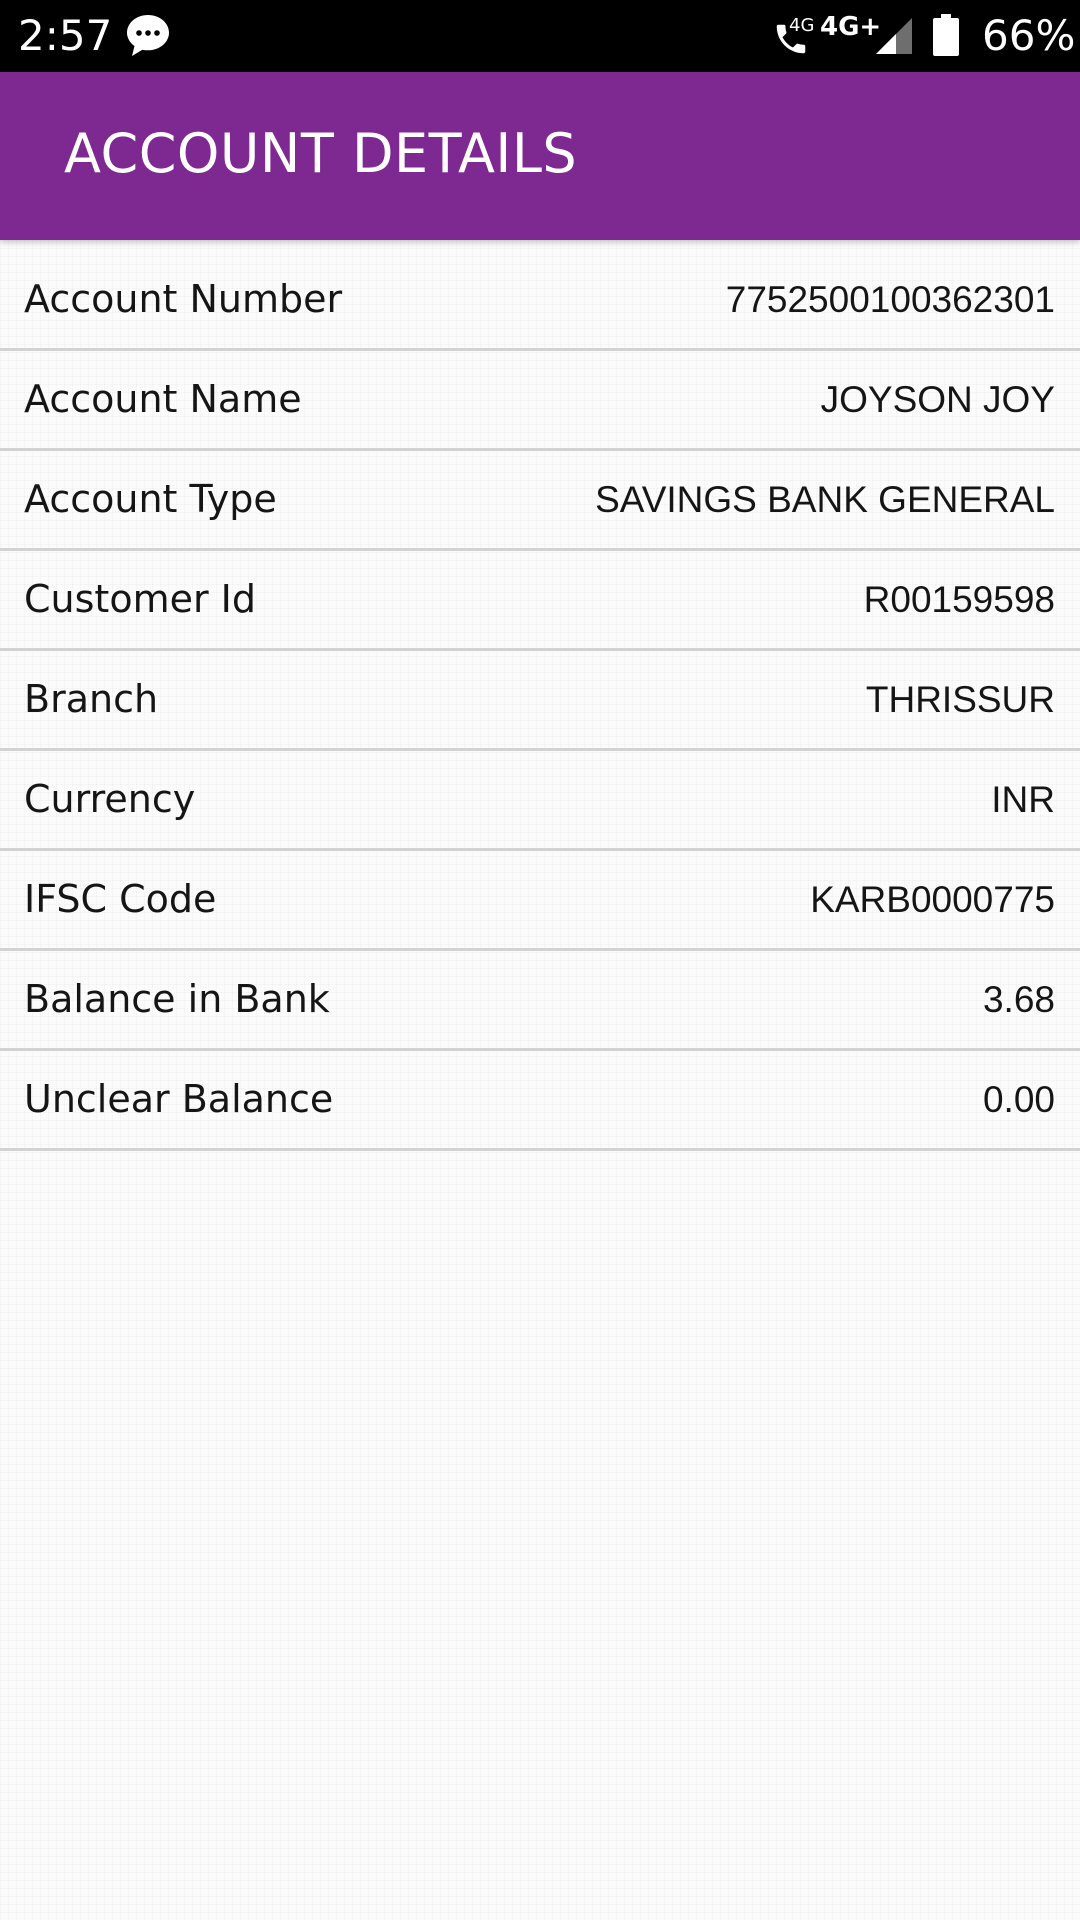 This screenshot has width=1080, height=1920. I want to click on detail-value: 3.68, so click(1018, 999).